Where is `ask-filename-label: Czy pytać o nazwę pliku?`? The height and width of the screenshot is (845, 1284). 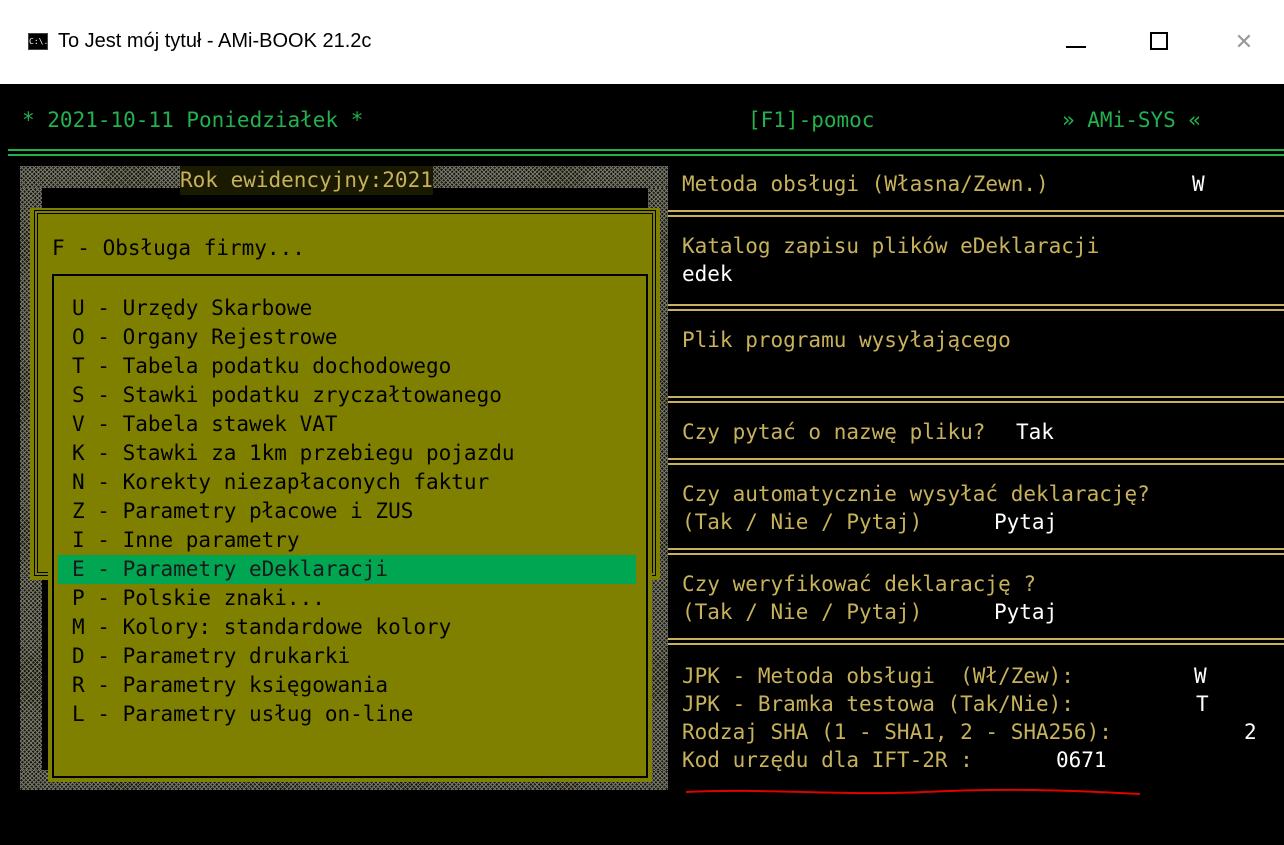
ask-filename-label: Czy pytać o nazwę pliku? is located at coordinates (834, 432).